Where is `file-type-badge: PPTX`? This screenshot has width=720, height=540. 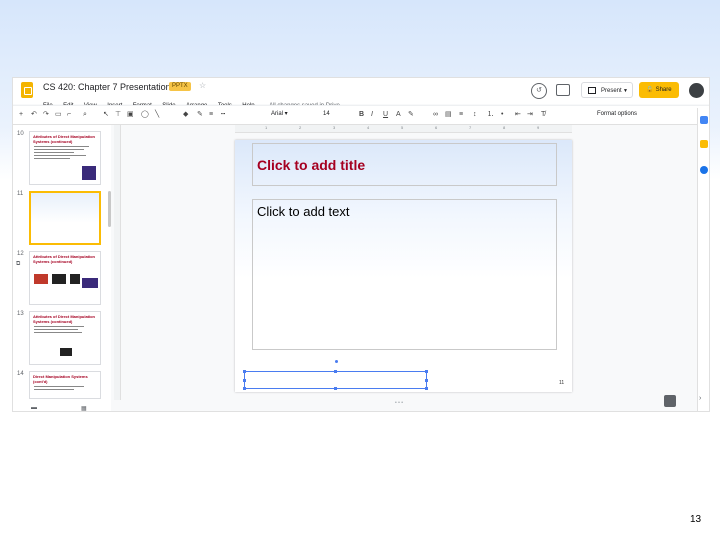
file-type-badge: PPTX is located at coordinates (180, 86).